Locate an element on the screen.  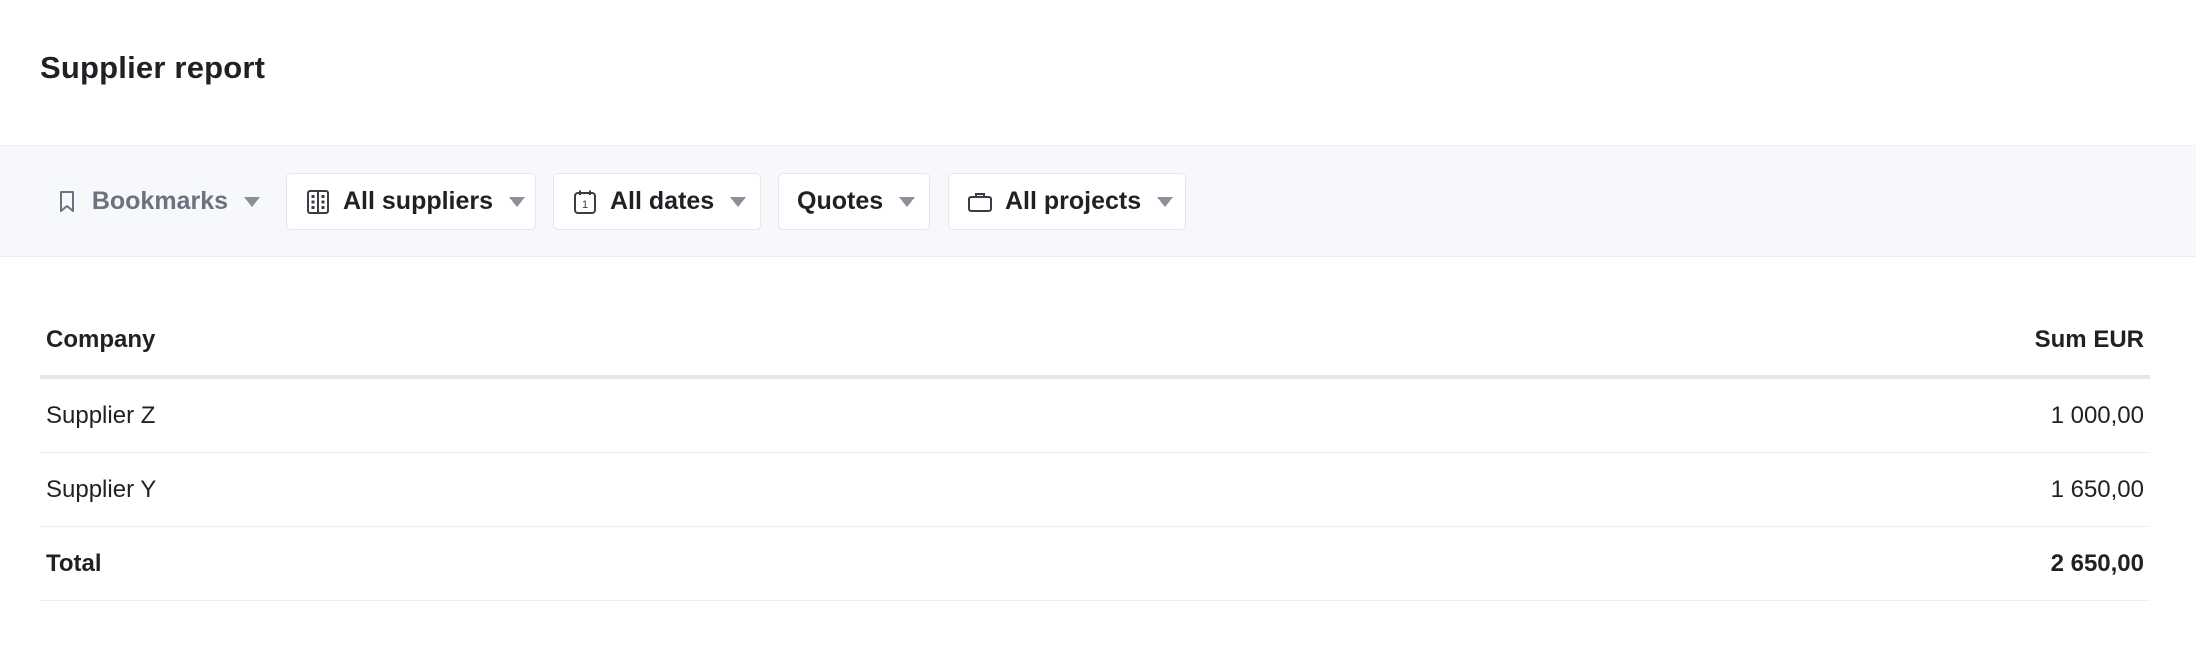
table-row: Supplier Z 1 000,00 is located at coordinates (1095, 415).